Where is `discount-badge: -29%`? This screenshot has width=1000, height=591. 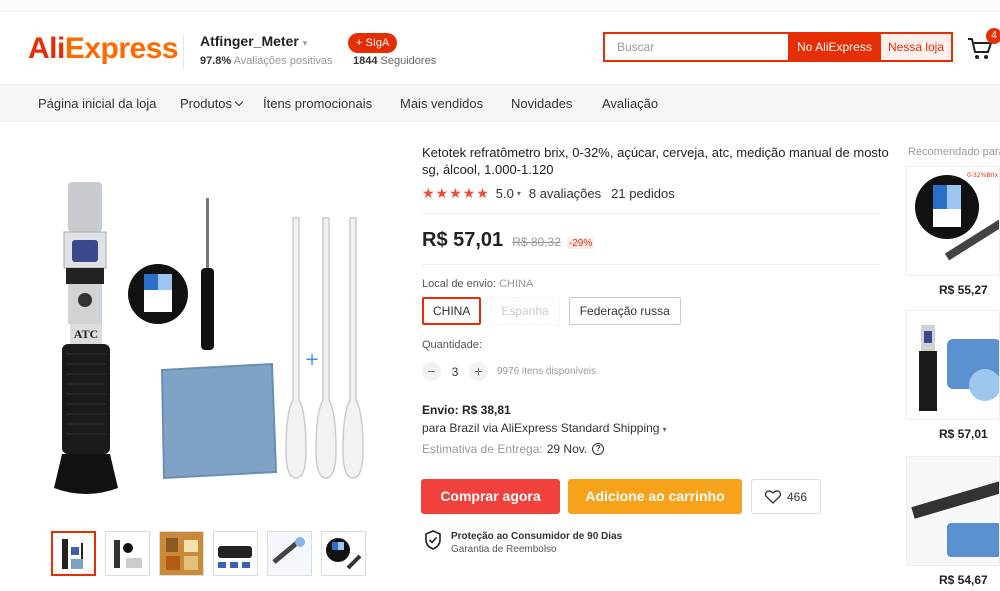
discount-badge: -29% is located at coordinates (580, 243).